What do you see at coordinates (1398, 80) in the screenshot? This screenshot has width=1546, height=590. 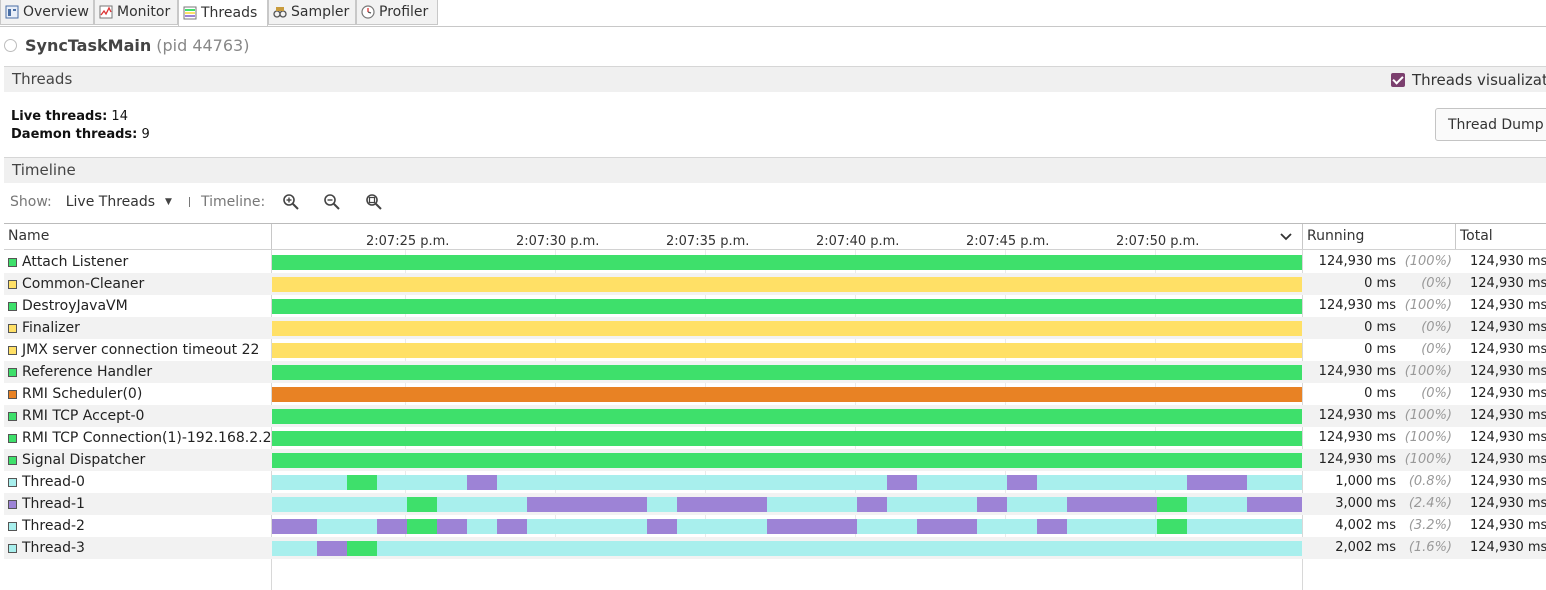 I see `checkbox-checked-icon` at bounding box center [1398, 80].